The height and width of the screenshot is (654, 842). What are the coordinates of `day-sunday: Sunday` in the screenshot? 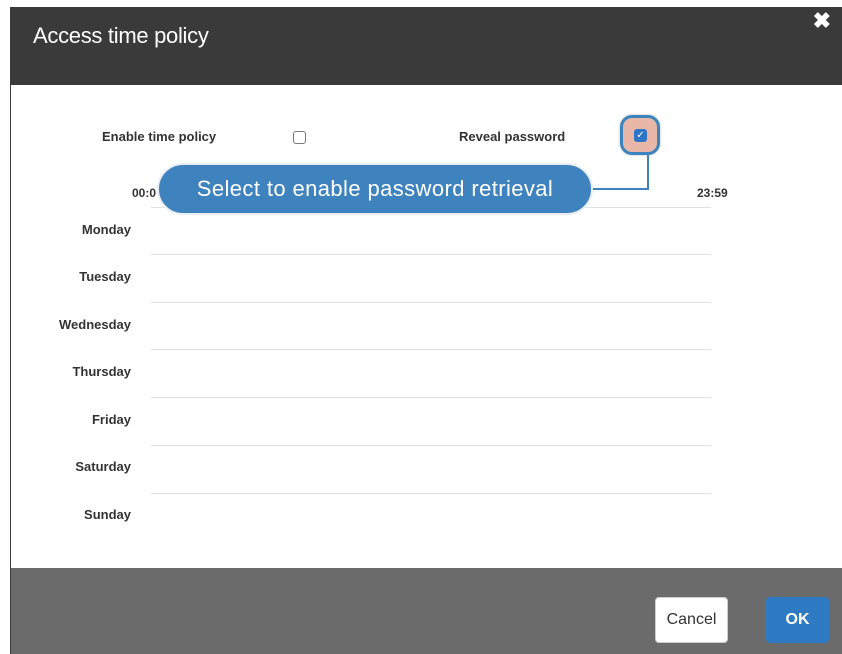 It's located at (107, 514).